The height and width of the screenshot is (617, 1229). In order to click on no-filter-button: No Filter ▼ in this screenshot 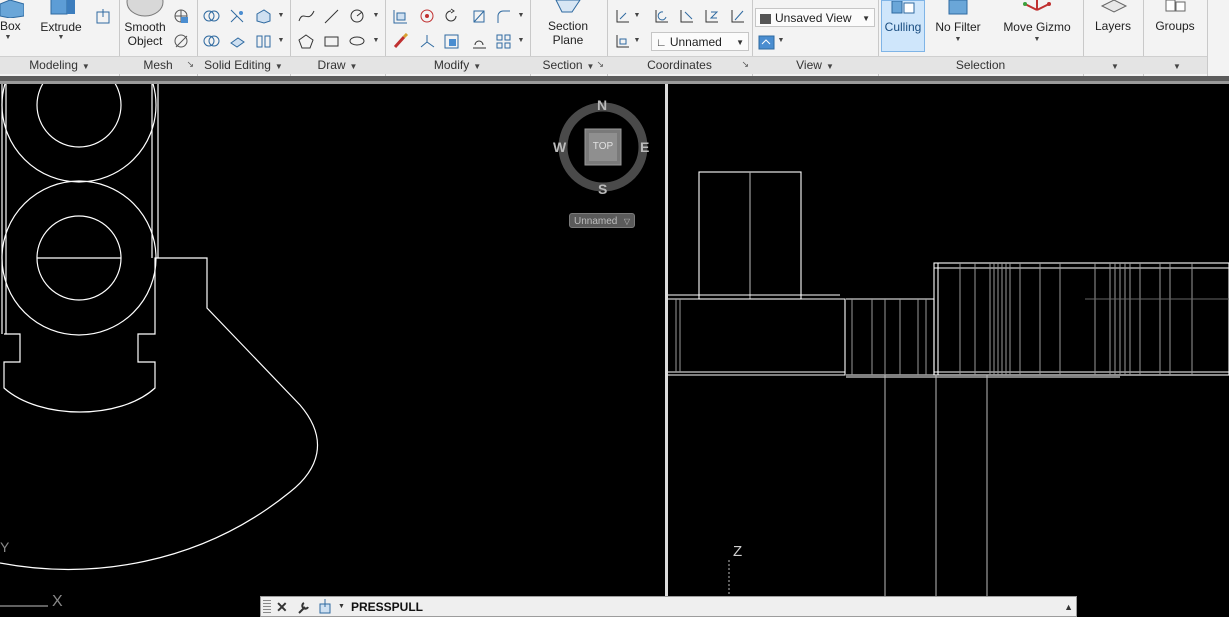, I will do `click(958, 21)`.